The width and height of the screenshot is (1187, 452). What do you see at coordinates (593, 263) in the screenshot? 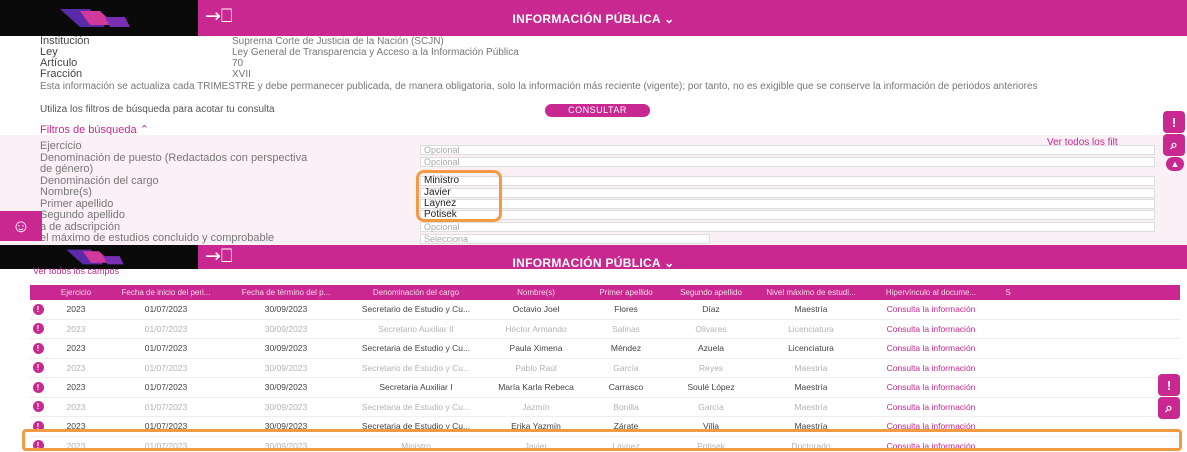
I see `page-title-sticky: INFORMACIÓN PÚBLICA ⌄` at bounding box center [593, 263].